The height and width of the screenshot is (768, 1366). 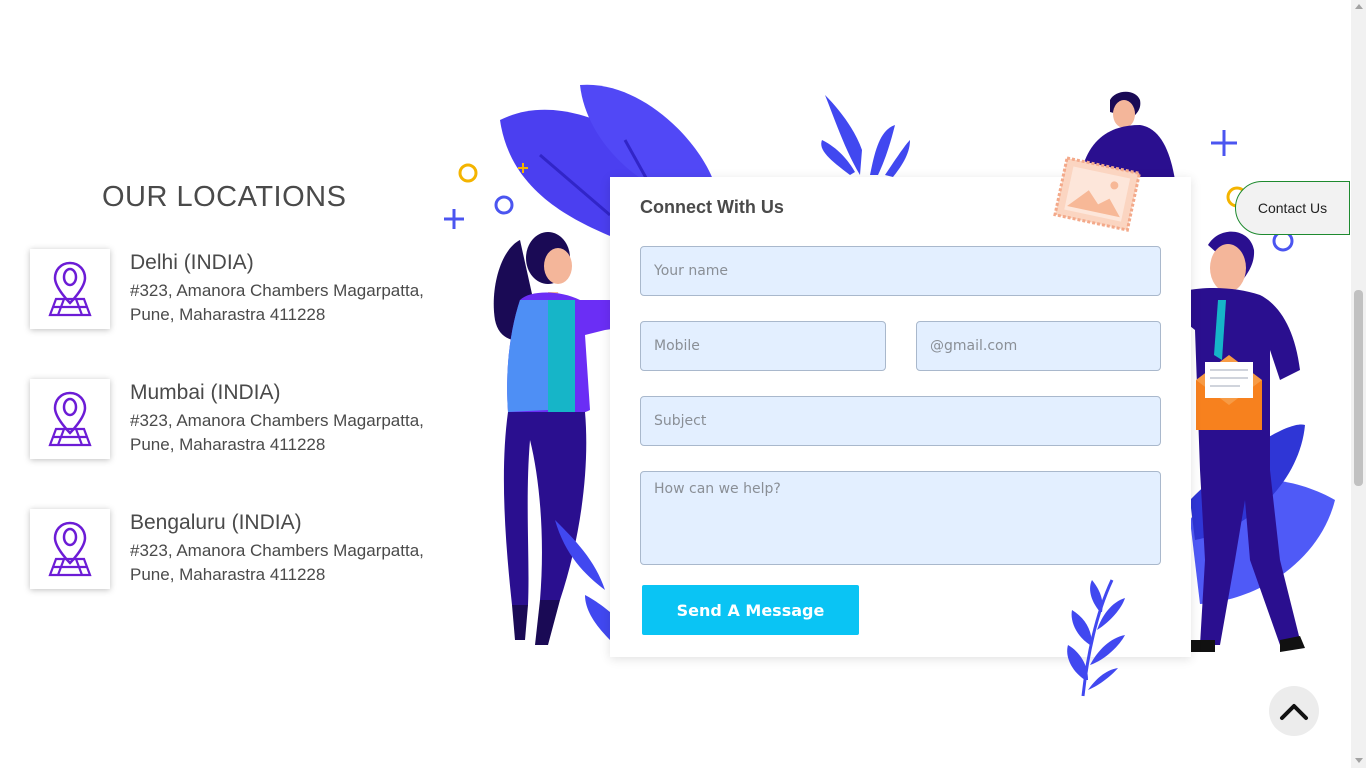 What do you see at coordinates (712, 207) in the screenshot?
I see `form-title: Connect With Us` at bounding box center [712, 207].